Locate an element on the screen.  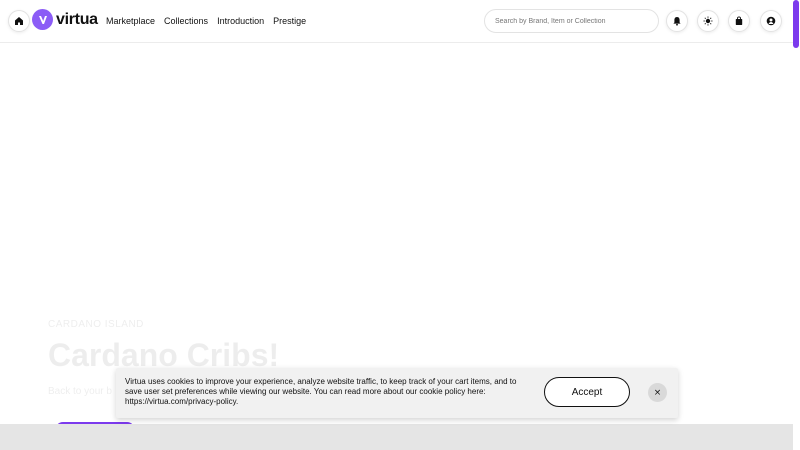
notifications-button is located at coordinates (677, 21).